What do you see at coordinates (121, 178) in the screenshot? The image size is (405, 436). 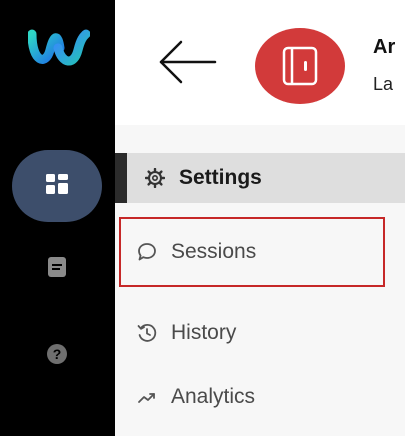 I see `active-accent-bar` at bounding box center [121, 178].